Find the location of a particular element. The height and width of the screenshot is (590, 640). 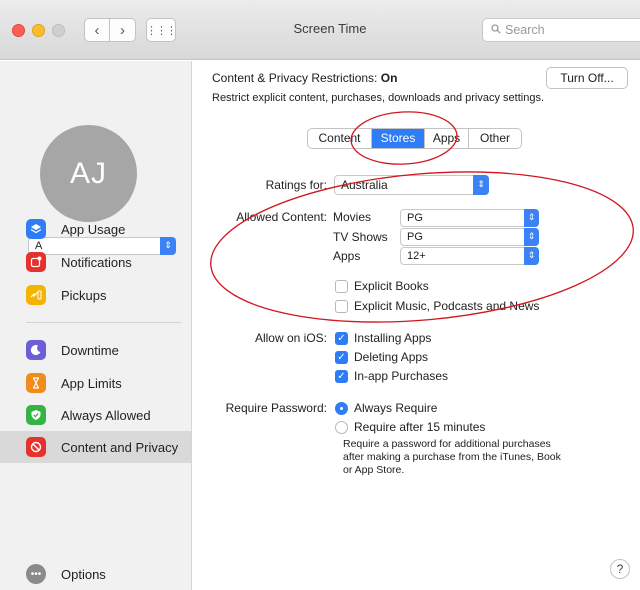

sidebar-item-notifications: Notifications is located at coordinates (95, 262).